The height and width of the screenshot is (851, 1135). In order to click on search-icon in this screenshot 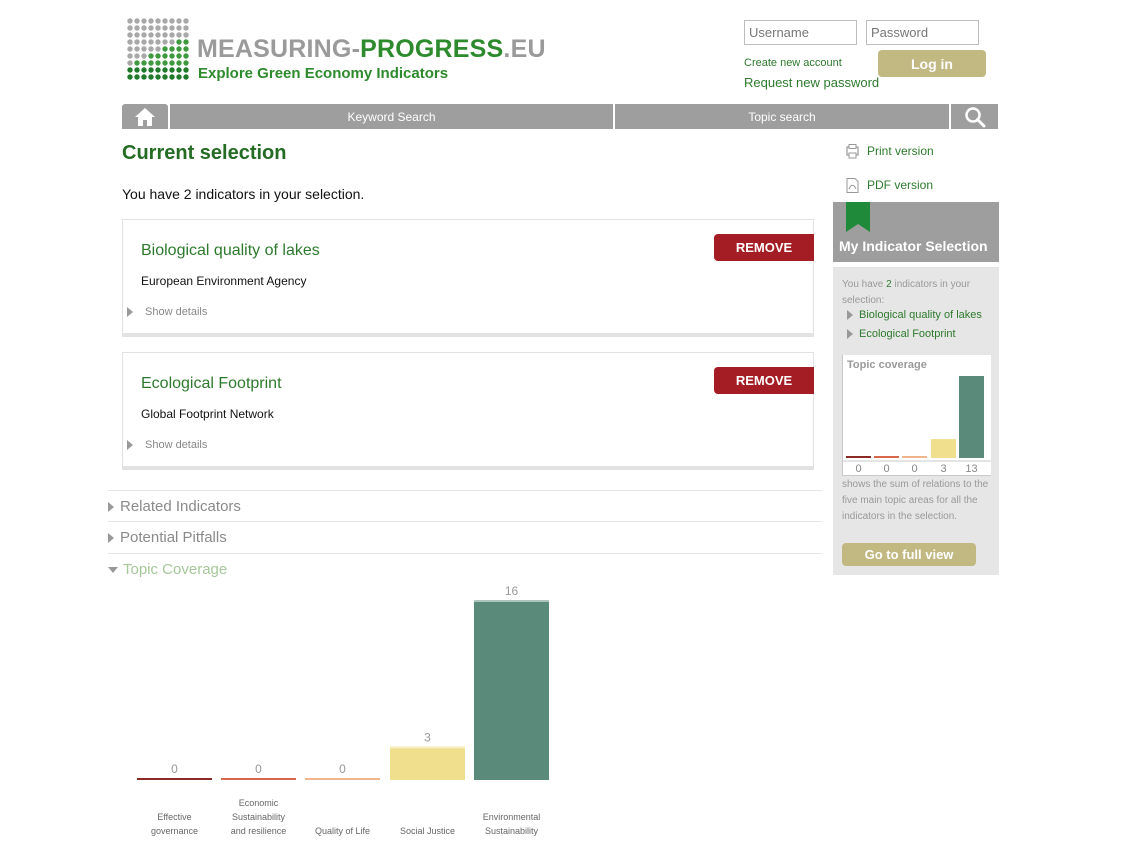, I will do `click(974, 116)`.